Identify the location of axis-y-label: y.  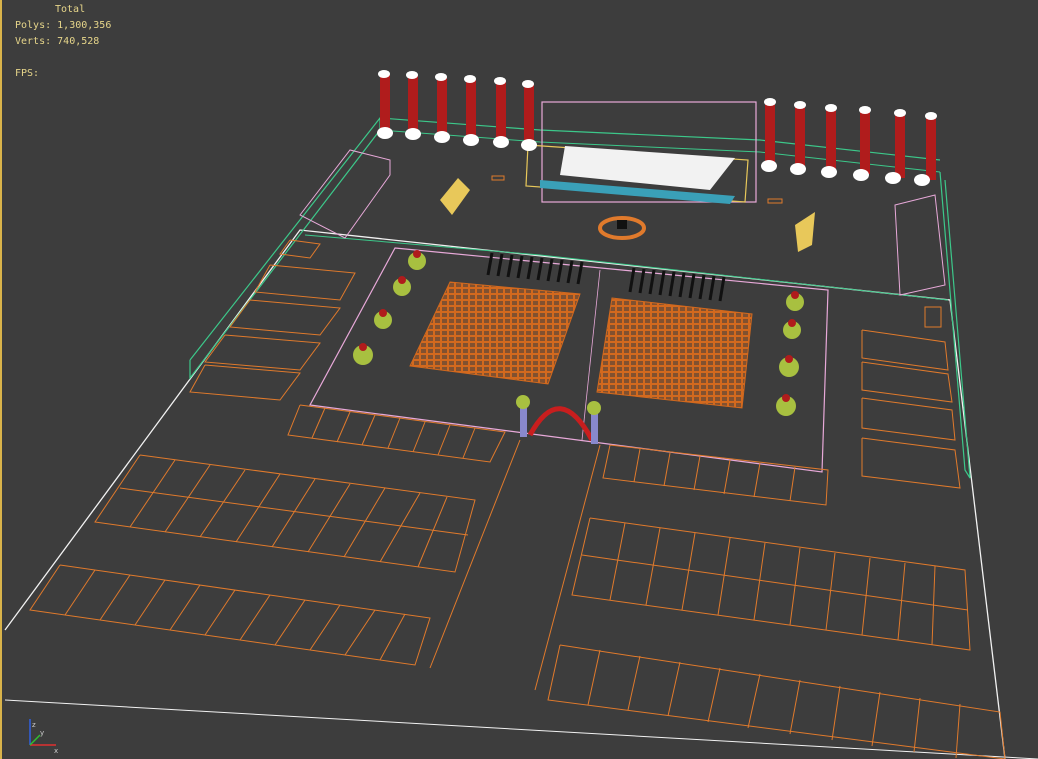
(42, 733).